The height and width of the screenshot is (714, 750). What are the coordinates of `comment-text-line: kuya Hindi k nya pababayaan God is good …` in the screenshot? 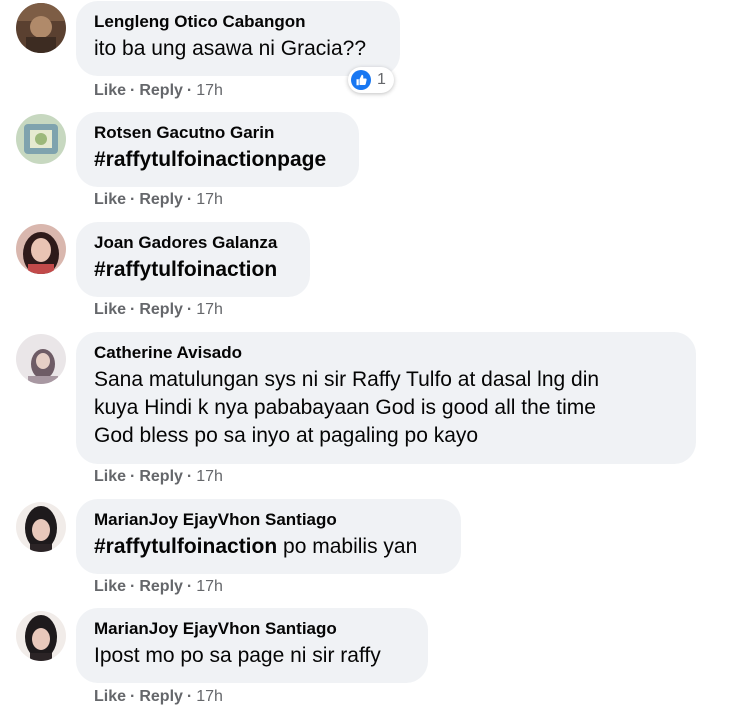 It's located at (345, 407).